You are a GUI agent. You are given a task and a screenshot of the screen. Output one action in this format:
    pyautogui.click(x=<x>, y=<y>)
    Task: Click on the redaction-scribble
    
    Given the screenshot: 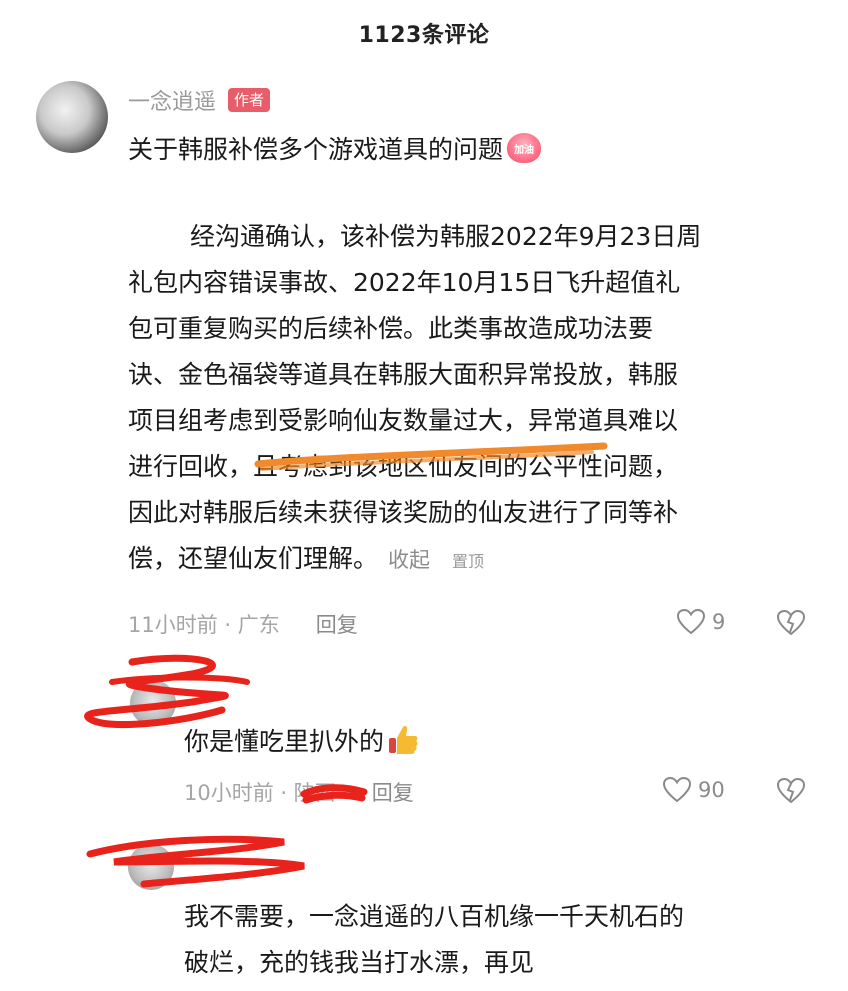 What is the action you would take?
    pyautogui.click(x=195, y=861)
    